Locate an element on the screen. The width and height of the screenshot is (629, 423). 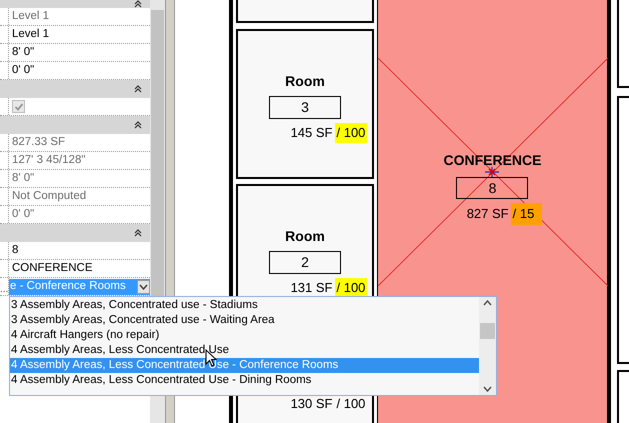
property-value: 8 is located at coordinates (13, 251).